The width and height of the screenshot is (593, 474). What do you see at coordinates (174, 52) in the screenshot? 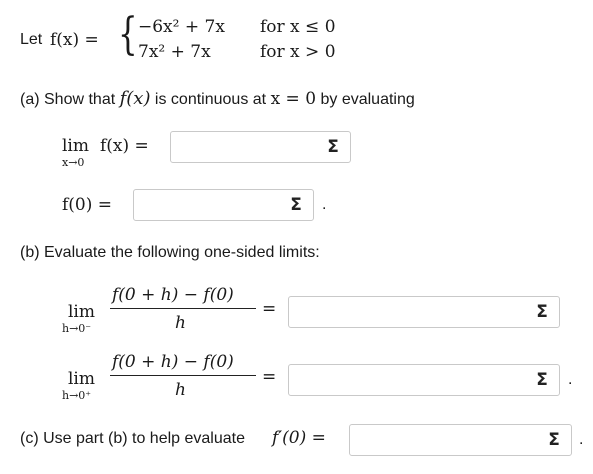
I see `piece2-expression: 7x² + 7x` at bounding box center [174, 52].